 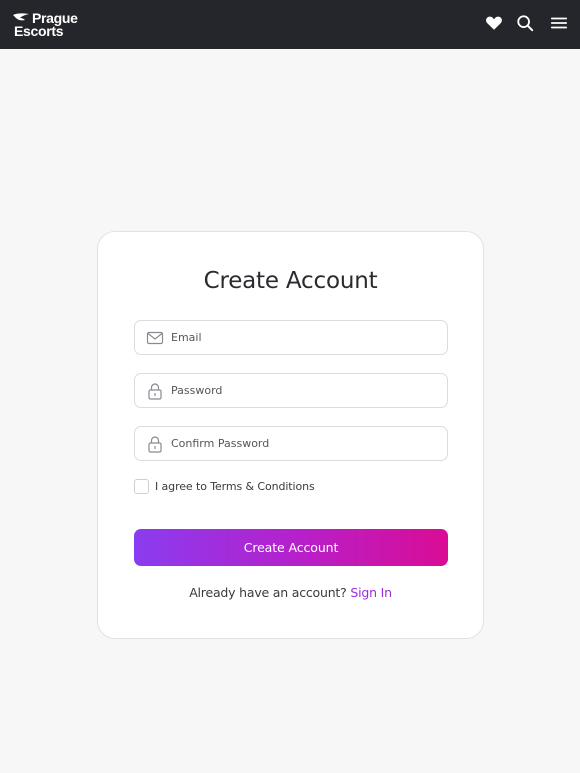 I want to click on signin-prompt-text: Already have an account?, so click(x=270, y=592).